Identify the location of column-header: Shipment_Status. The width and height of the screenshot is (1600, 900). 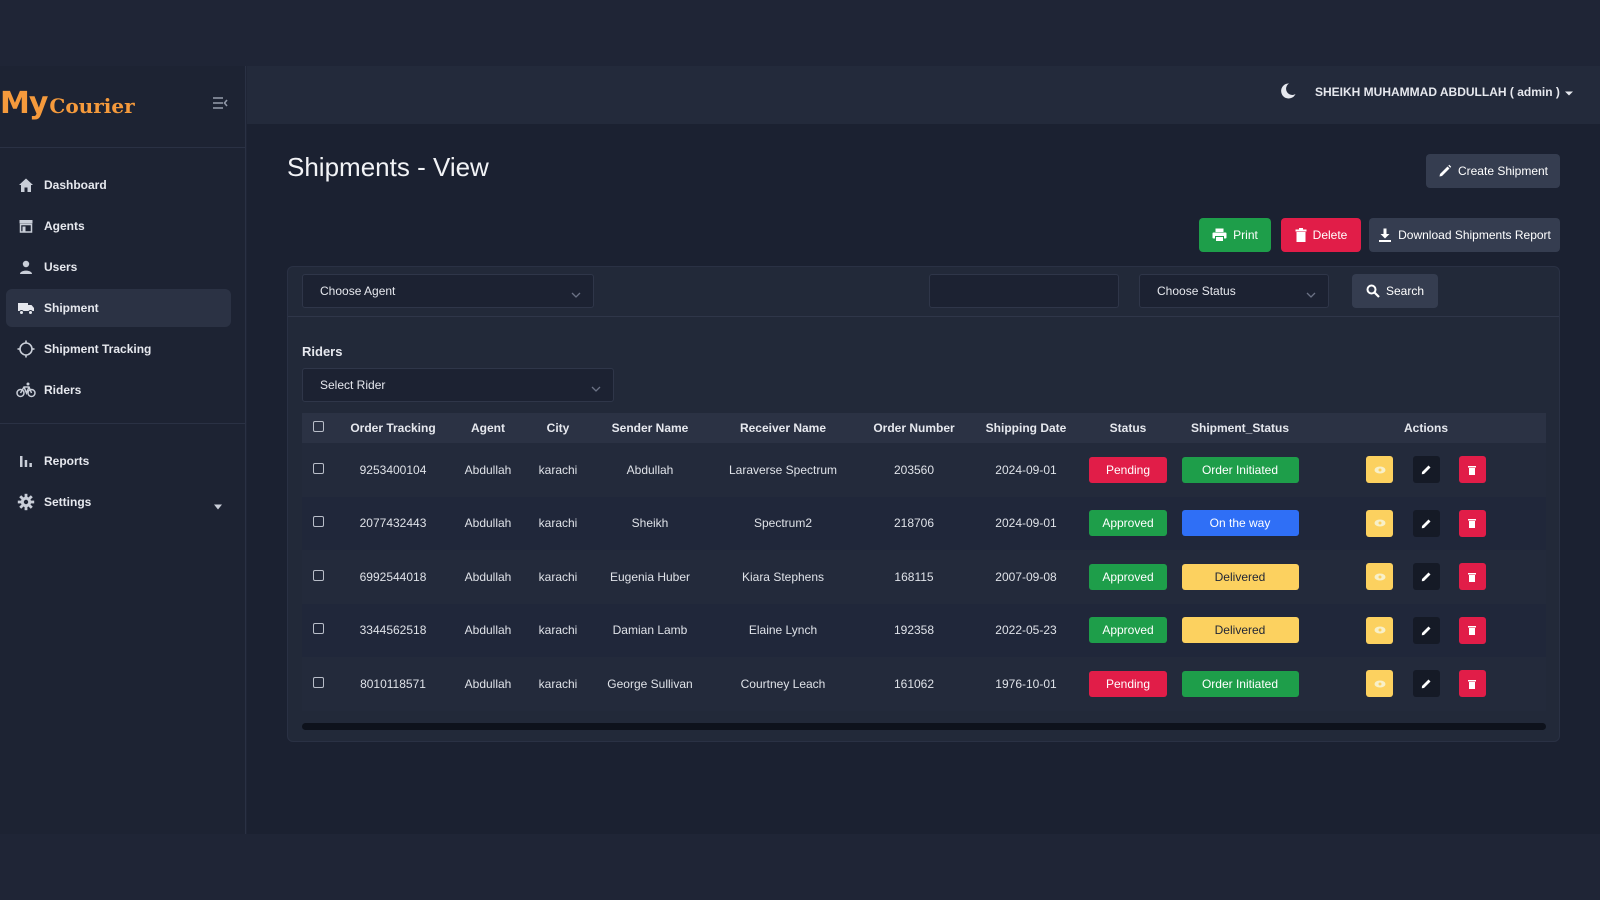
(1240, 428).